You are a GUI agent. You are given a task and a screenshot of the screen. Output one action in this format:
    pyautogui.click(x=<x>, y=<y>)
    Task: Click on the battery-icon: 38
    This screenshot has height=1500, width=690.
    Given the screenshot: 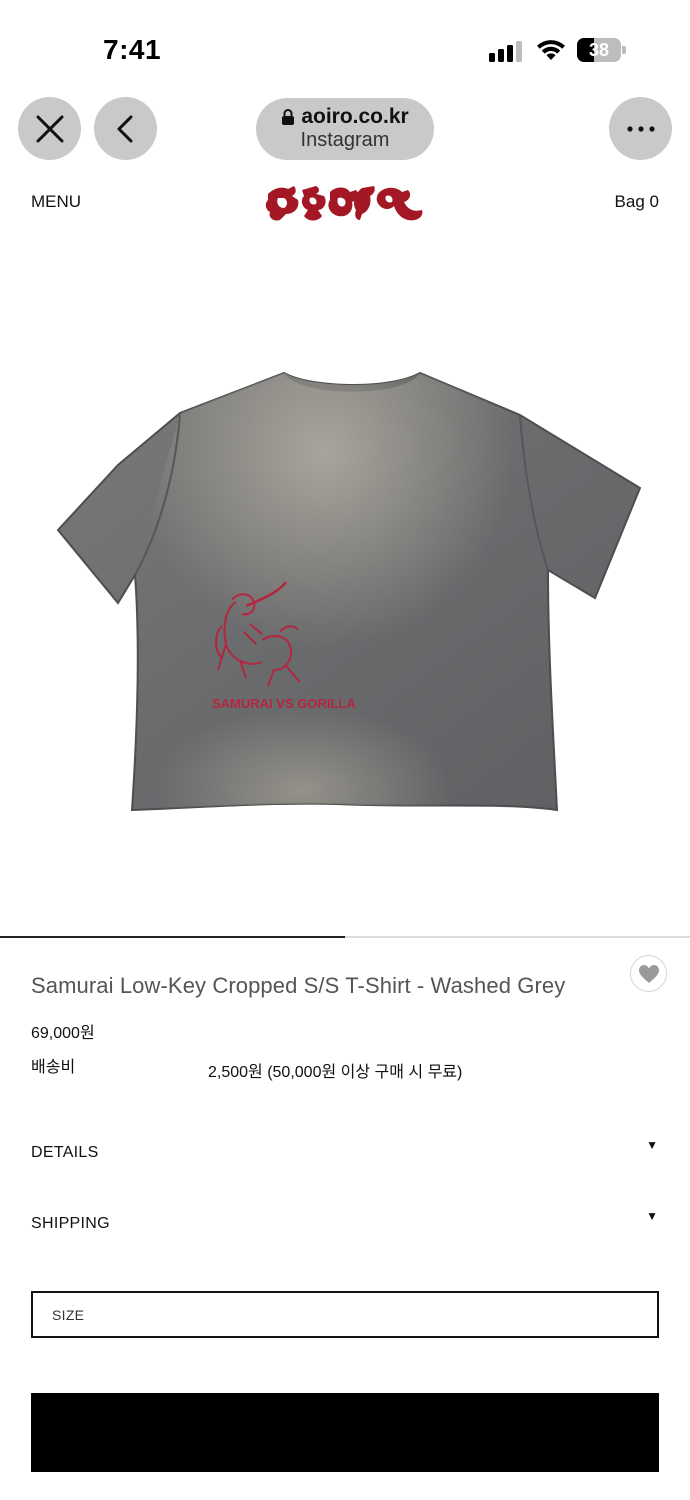 What is the action you would take?
    pyautogui.click(x=602, y=50)
    